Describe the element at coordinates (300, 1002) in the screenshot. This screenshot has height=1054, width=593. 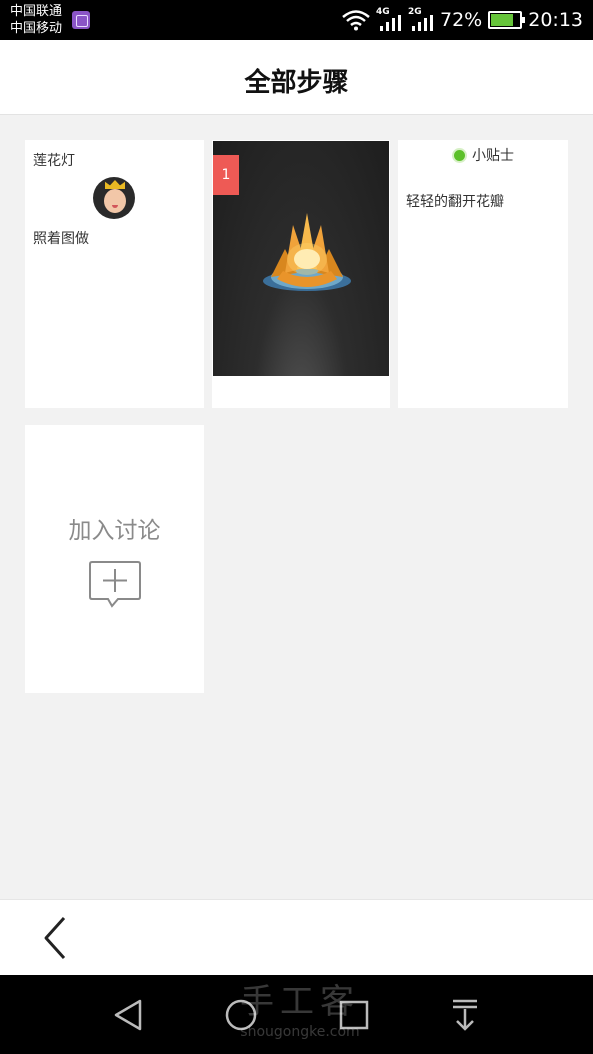
I see `watermark-cn: 手工客` at that location.